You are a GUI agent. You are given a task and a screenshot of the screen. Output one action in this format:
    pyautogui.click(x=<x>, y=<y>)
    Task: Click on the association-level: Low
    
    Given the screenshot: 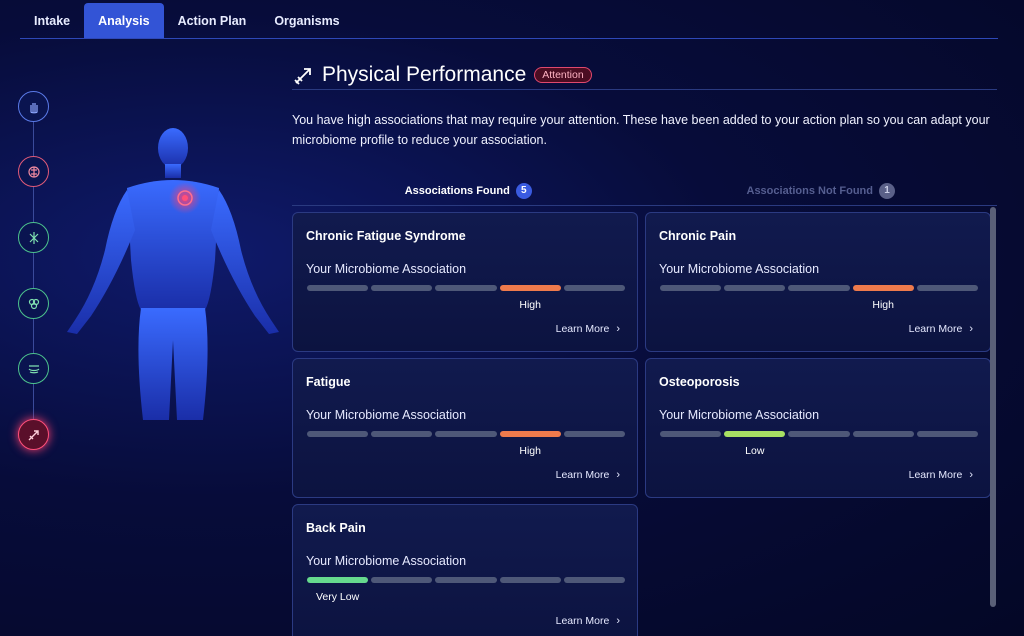 What is the action you would take?
    pyautogui.click(x=755, y=451)
    